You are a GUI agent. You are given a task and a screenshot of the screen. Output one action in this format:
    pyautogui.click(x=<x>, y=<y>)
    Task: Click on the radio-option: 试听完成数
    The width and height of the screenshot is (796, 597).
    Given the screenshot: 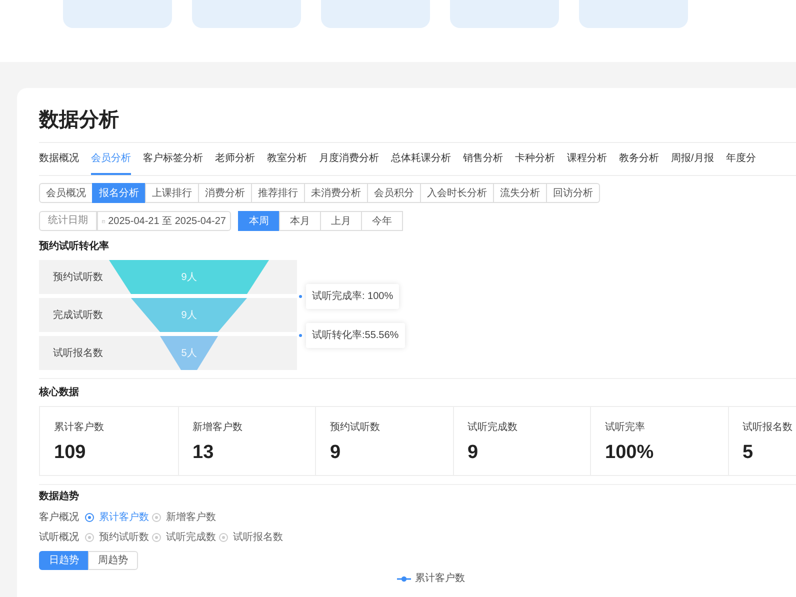 What is the action you would take?
    pyautogui.click(x=185, y=537)
    